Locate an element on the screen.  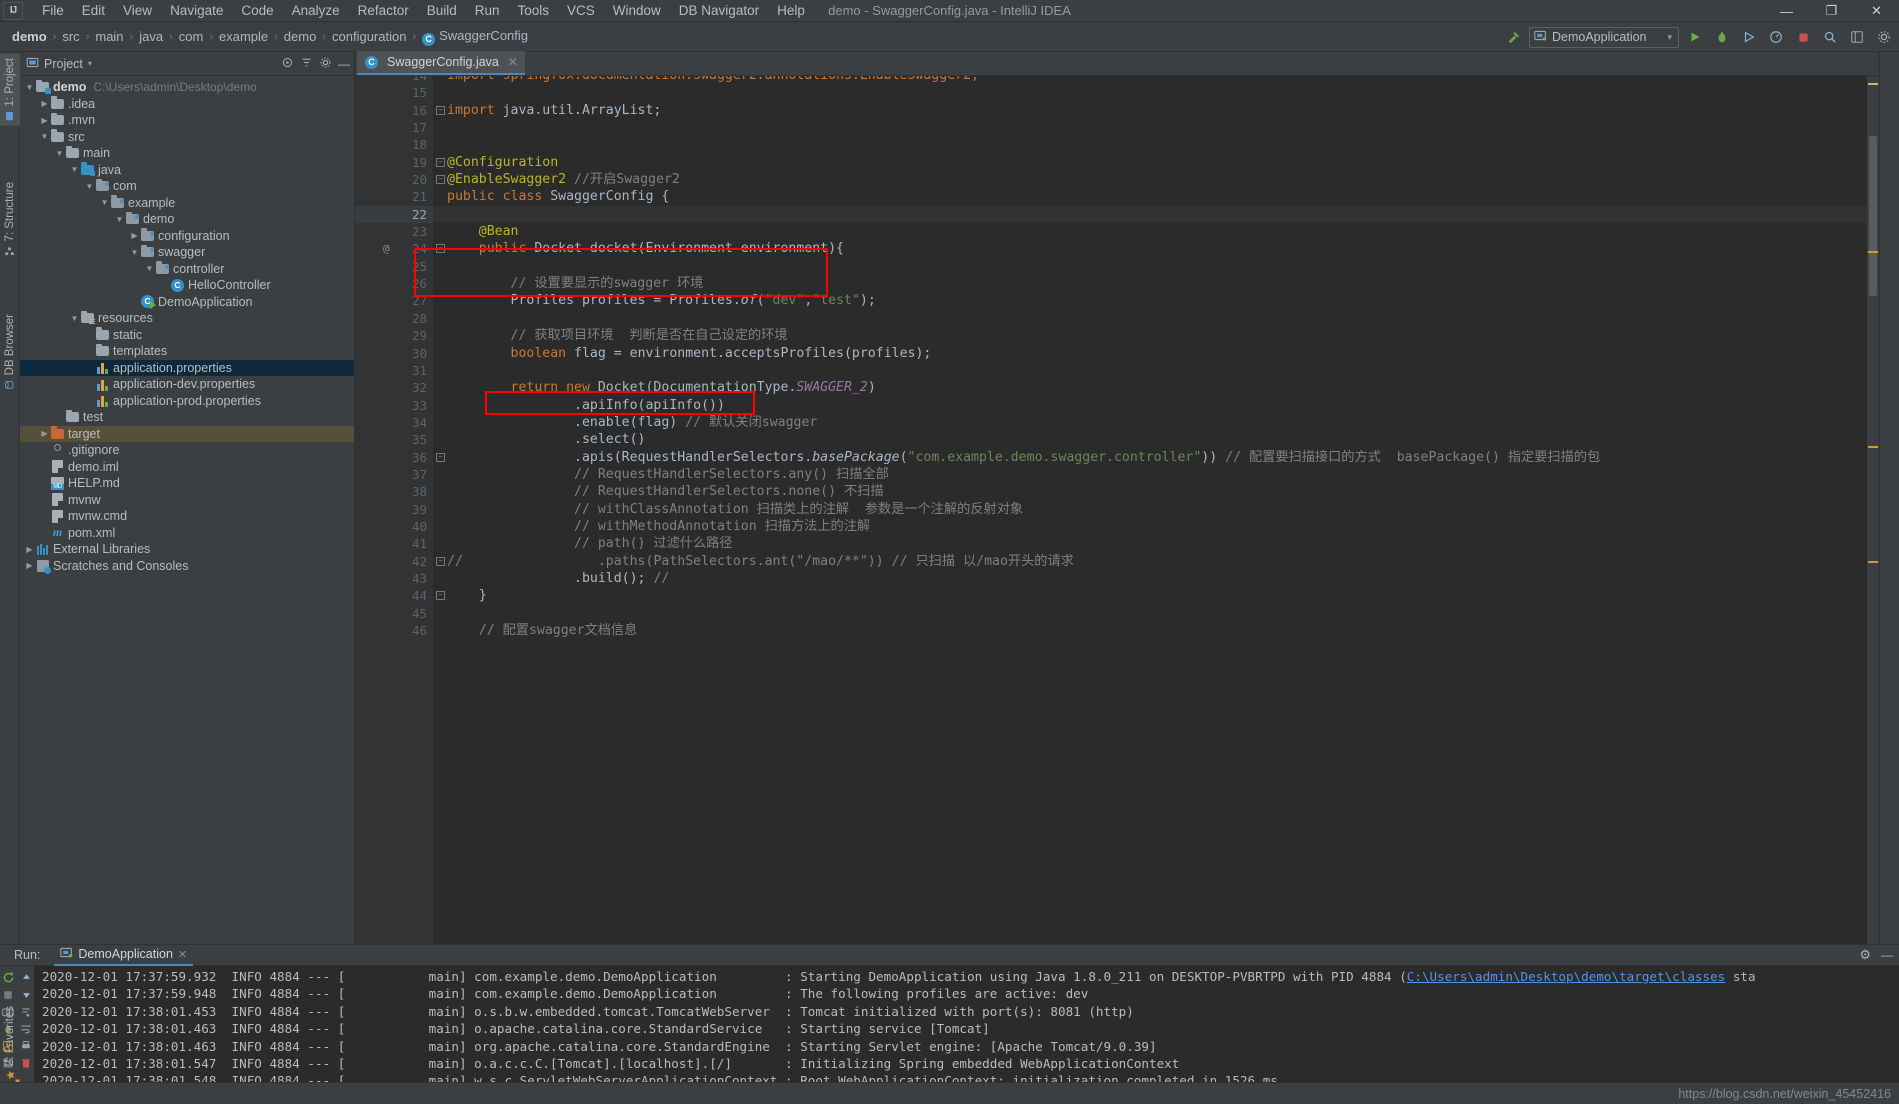
breadcrumb-item-com: com is located at coordinates (191, 36).